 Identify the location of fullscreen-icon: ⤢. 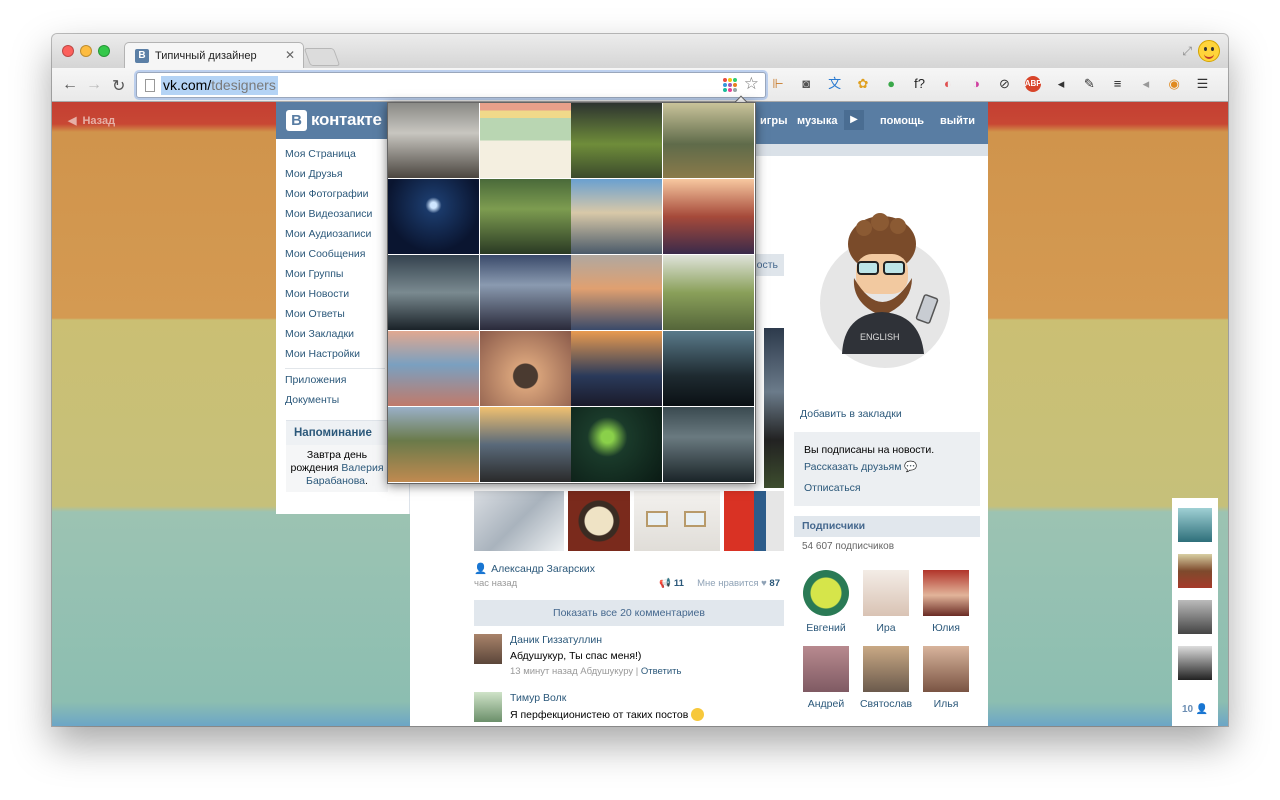
(1187, 51).